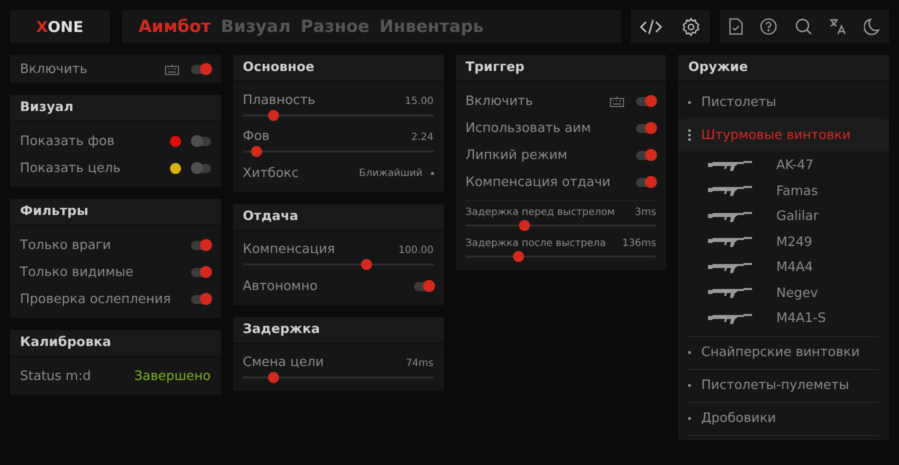 Image resolution: width=899 pixels, height=465 pixels. I want to click on slider-value: 136ms, so click(639, 243).